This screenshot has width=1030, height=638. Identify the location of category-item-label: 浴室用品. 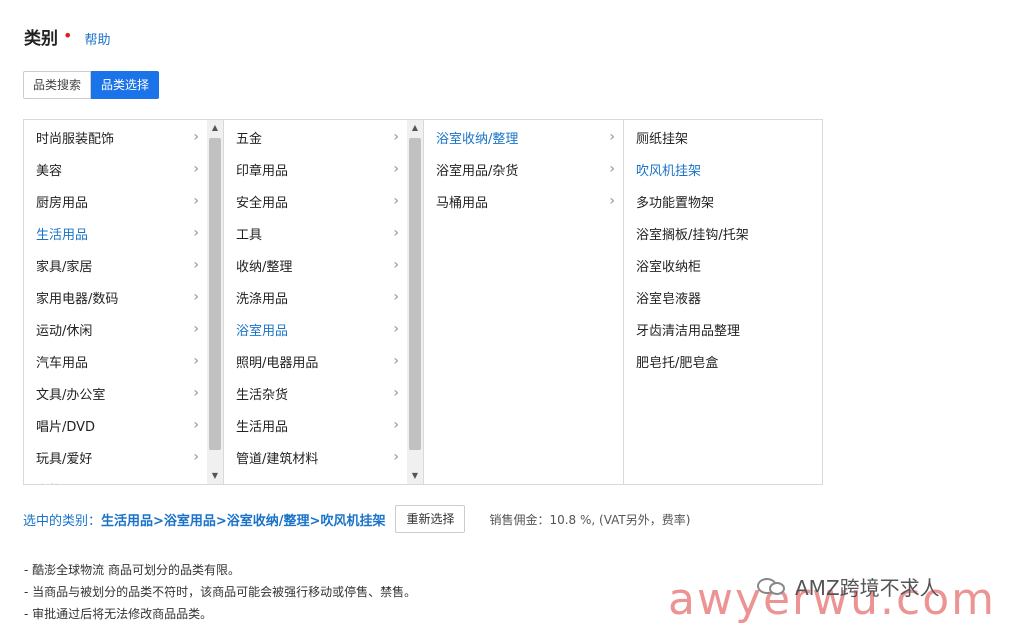
(262, 331).